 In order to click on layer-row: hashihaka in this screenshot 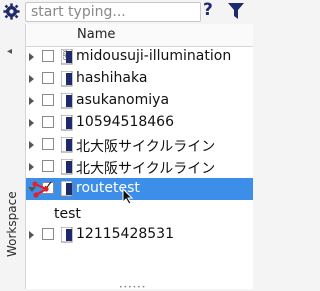, I will do `click(139, 79)`.